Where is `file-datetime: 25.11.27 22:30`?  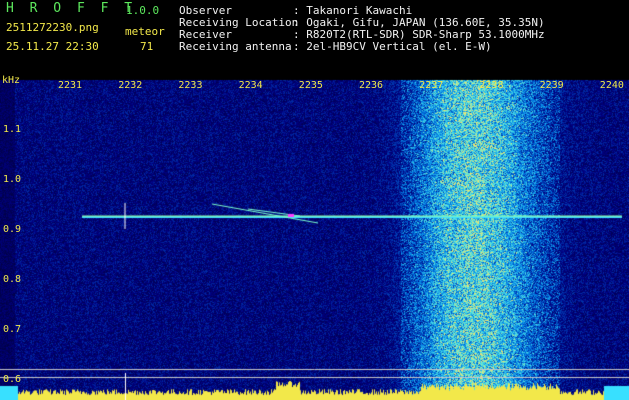
file-datetime: 25.11.27 22:30 is located at coordinates (52, 46).